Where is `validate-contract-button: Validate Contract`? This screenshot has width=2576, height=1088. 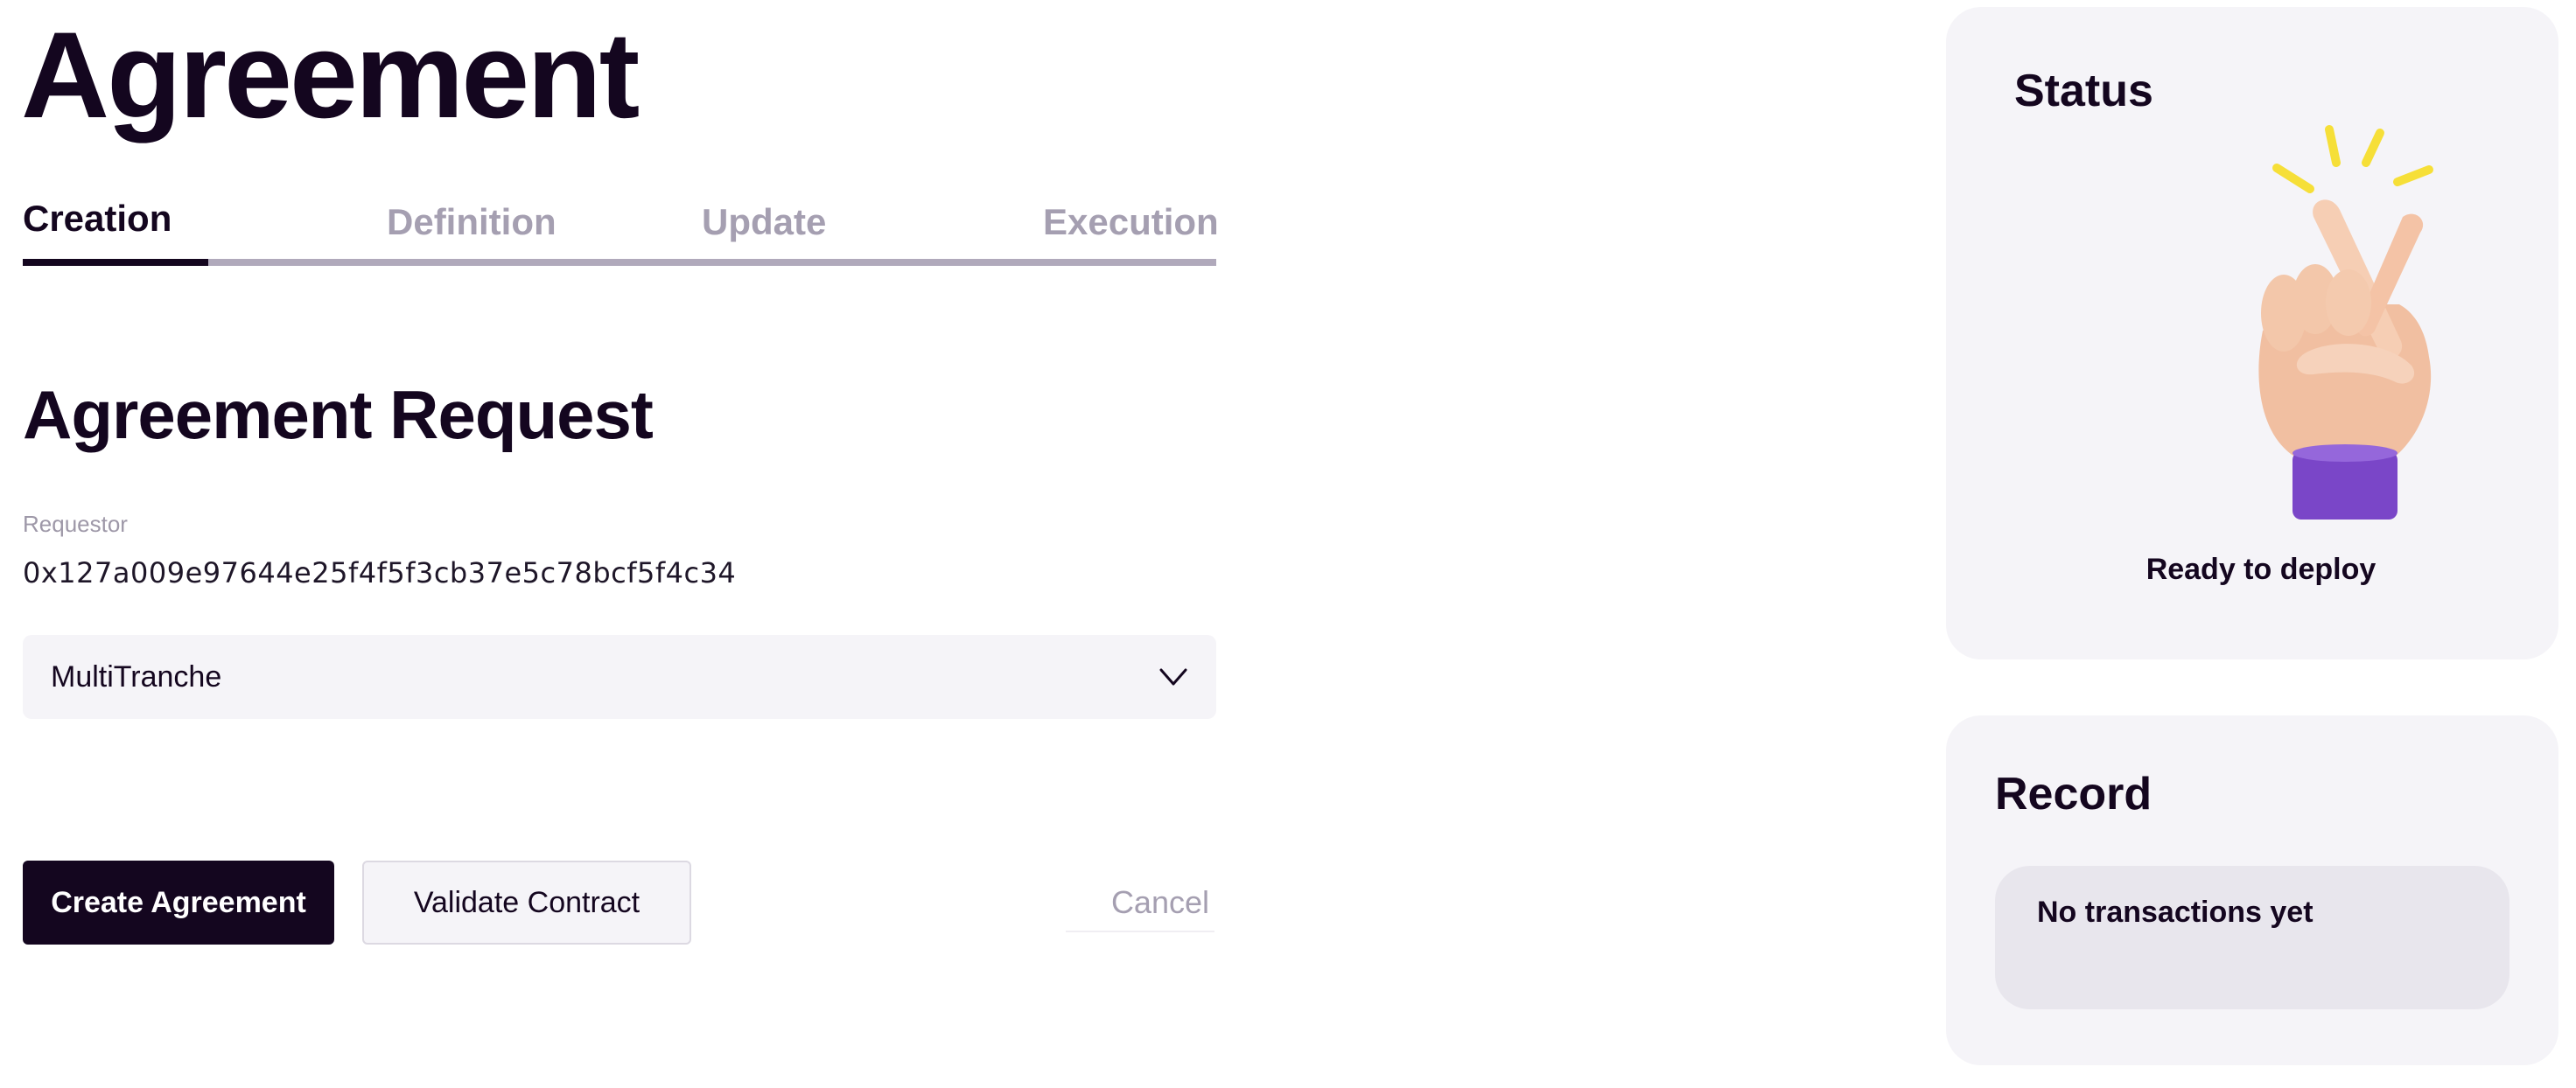
validate-contract-button: Validate Contract is located at coordinates (526, 903).